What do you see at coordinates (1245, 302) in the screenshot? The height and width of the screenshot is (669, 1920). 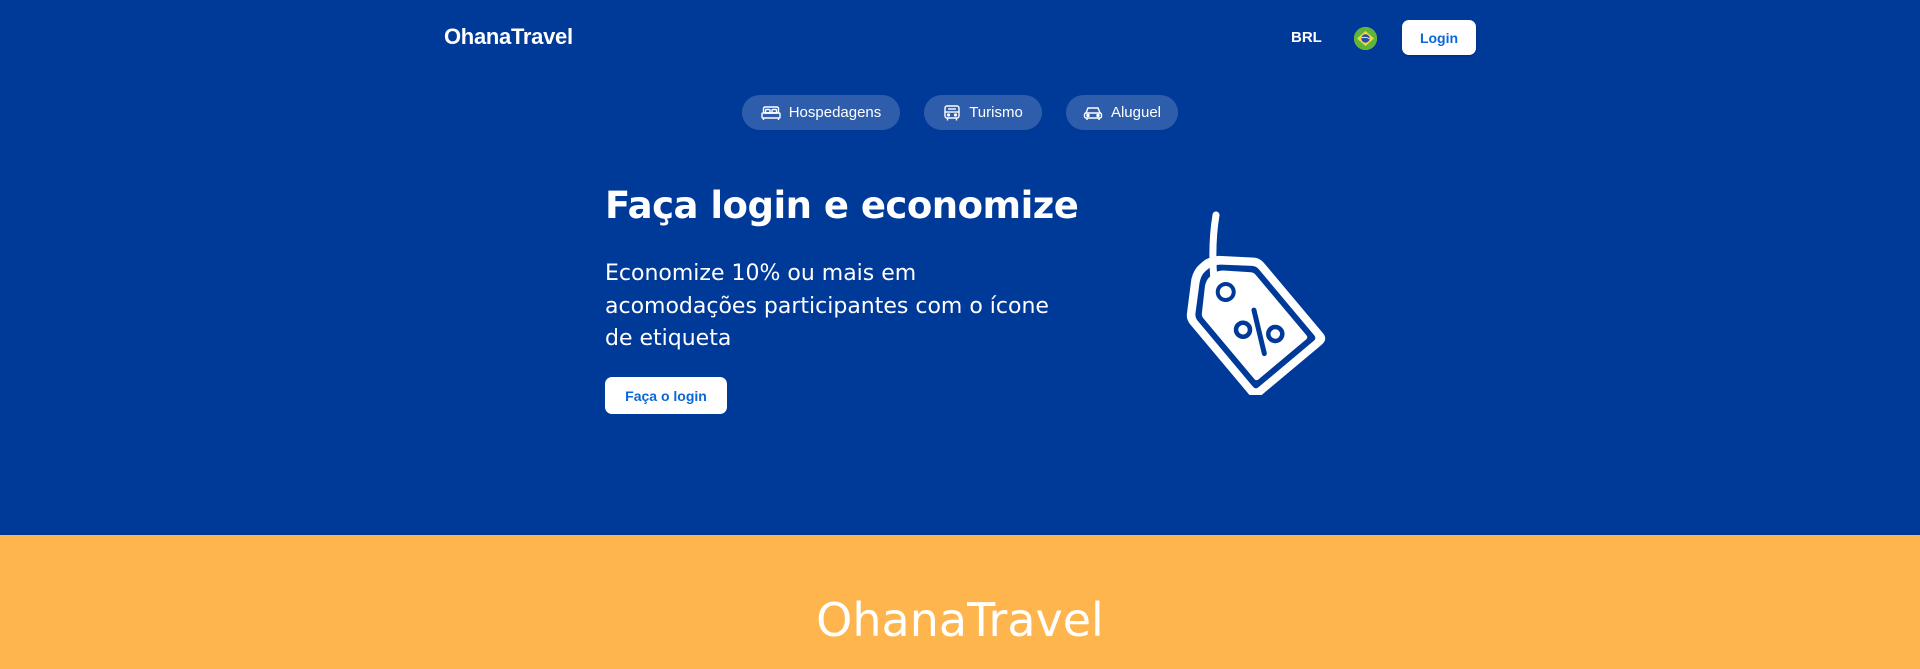 I see `discount-tag-icon` at bounding box center [1245, 302].